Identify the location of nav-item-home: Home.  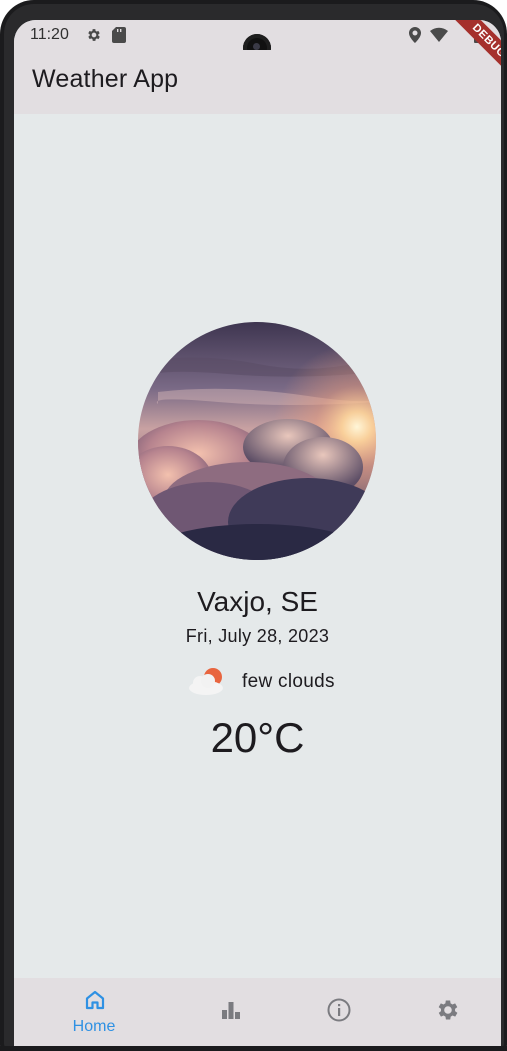
(94, 1012).